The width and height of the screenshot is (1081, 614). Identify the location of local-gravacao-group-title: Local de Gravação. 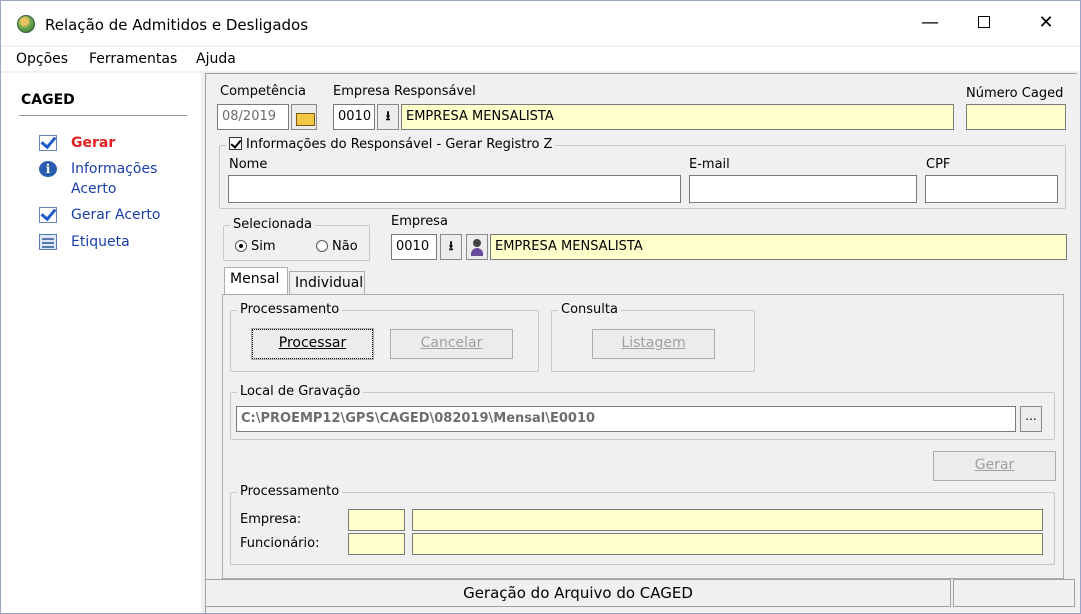
(300, 391).